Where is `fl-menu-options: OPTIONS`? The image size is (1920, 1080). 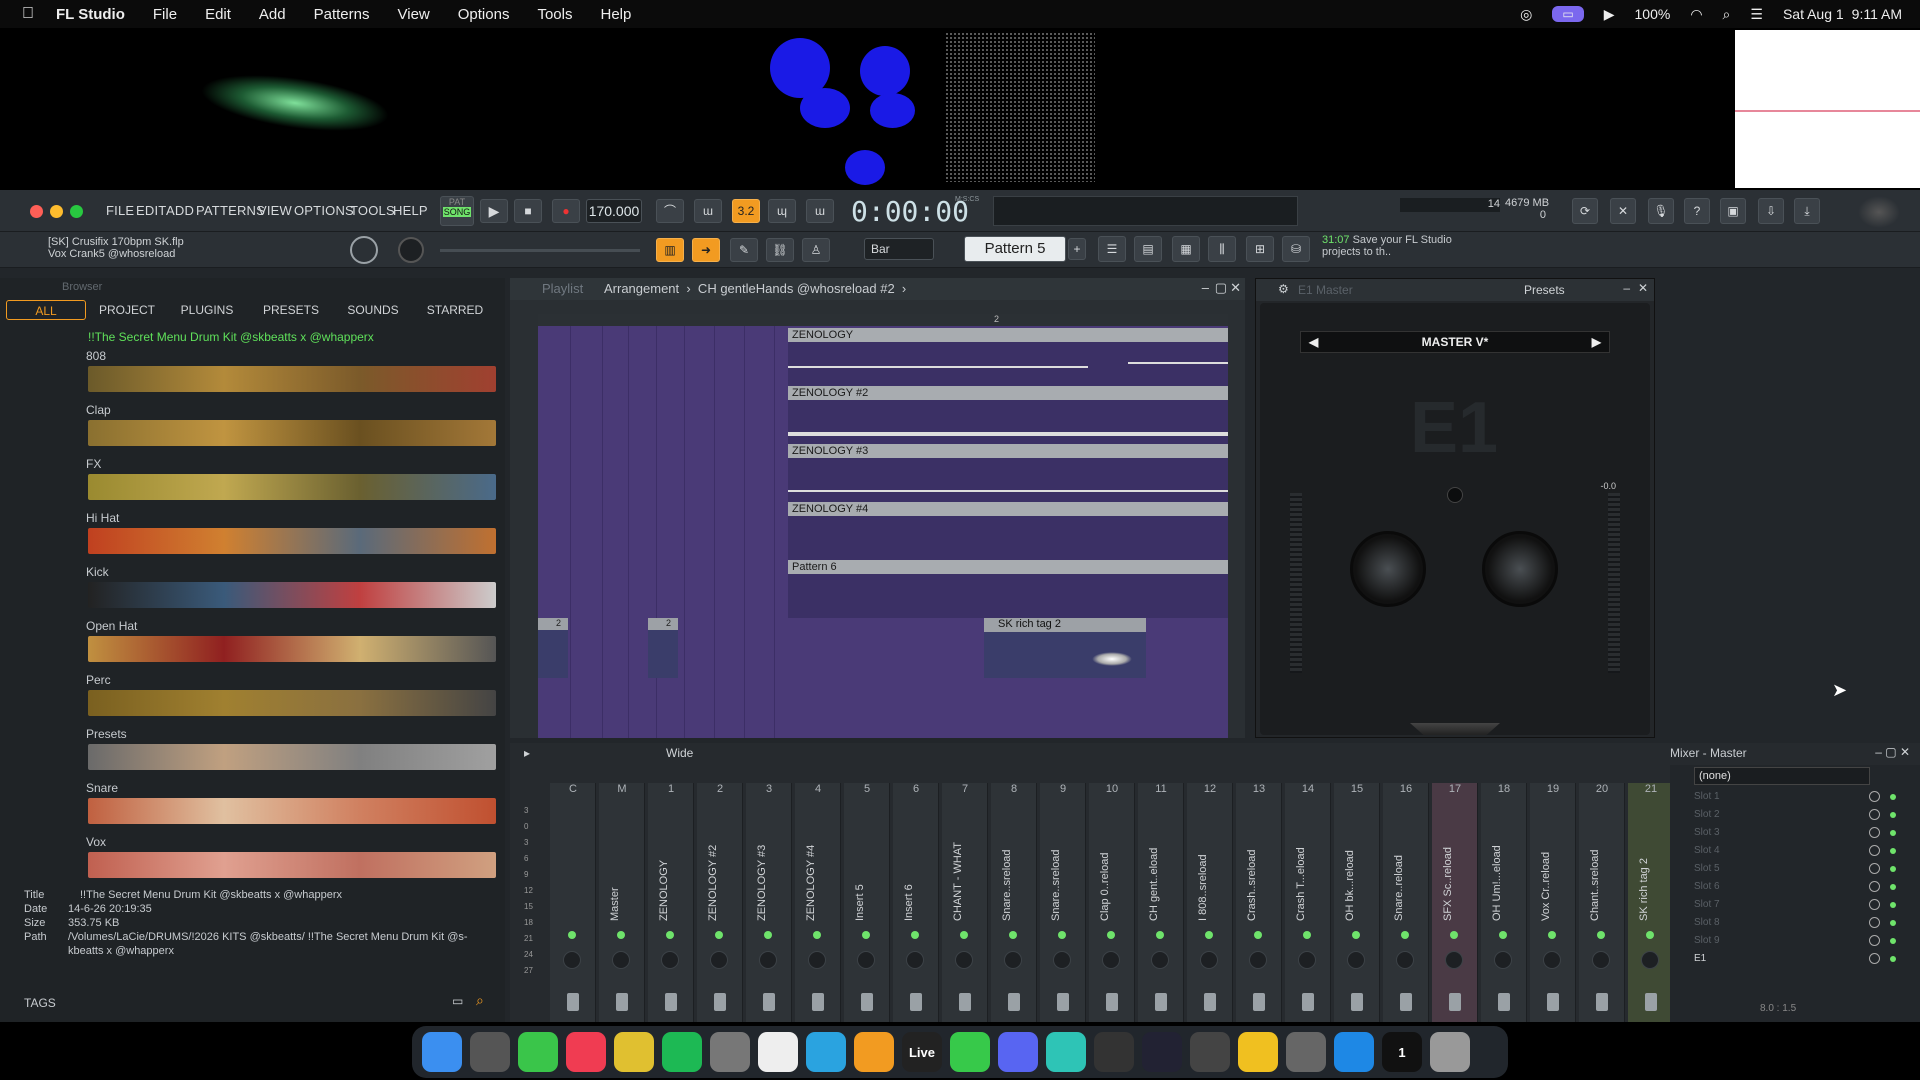 fl-menu-options: OPTIONS is located at coordinates (324, 210).